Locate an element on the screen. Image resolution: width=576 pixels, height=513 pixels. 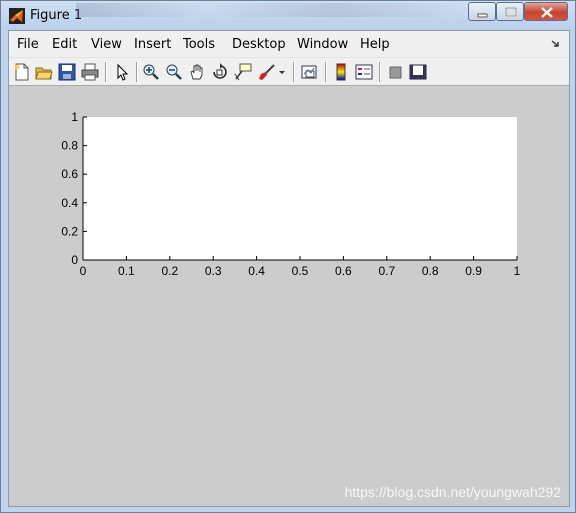
close-button is located at coordinates (546, 11).